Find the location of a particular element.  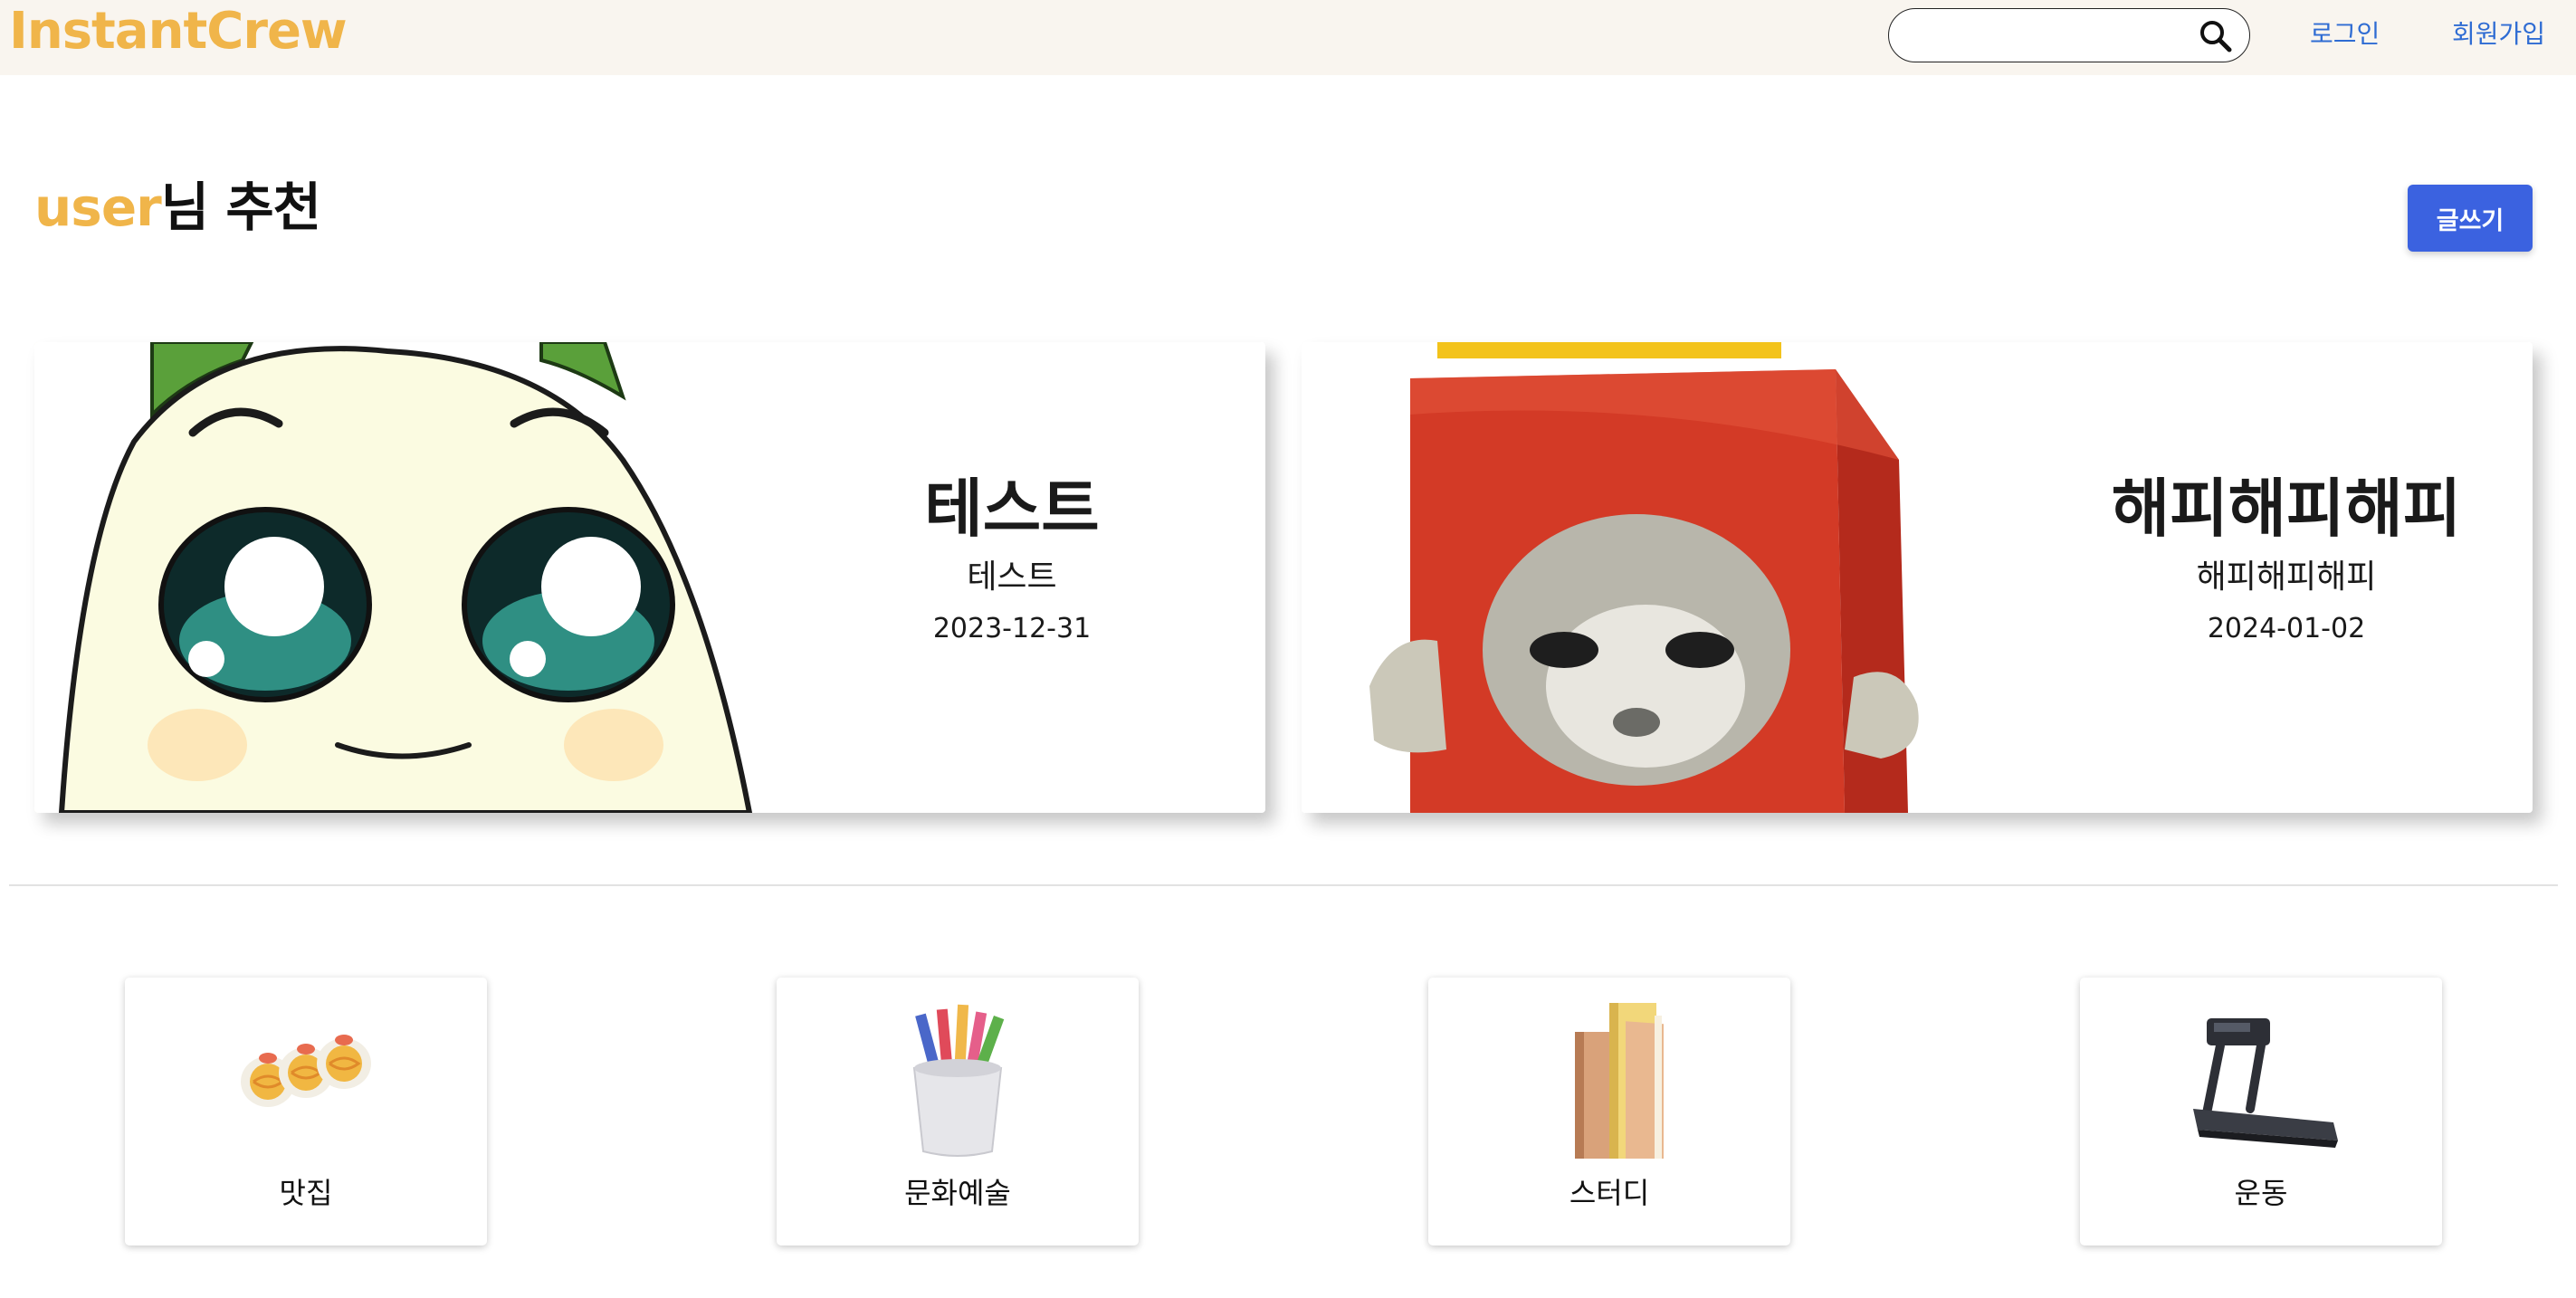

category-label: 문화예술 is located at coordinates (957, 1193).